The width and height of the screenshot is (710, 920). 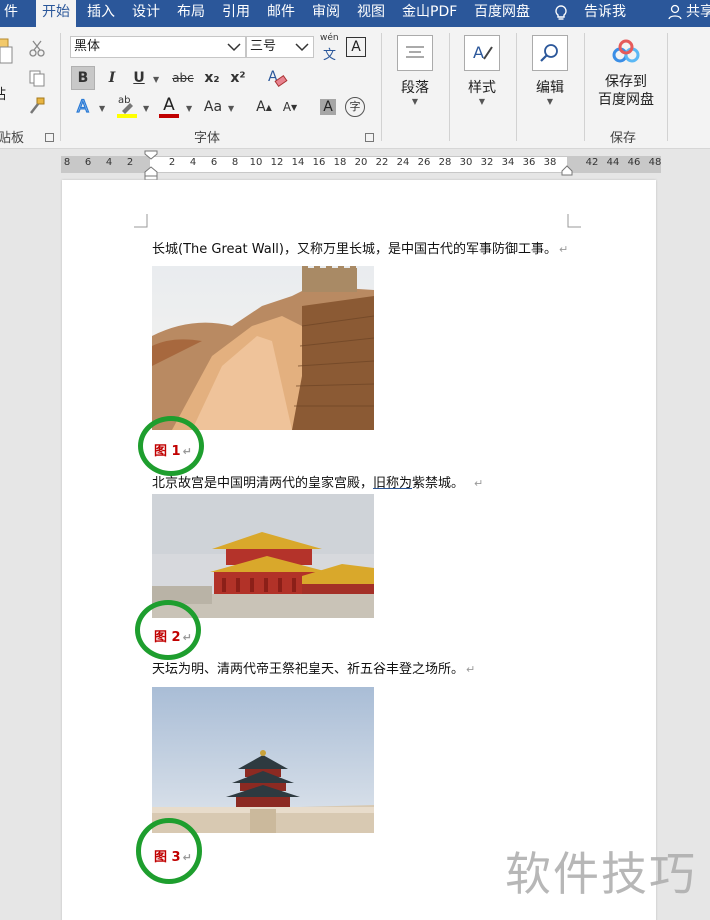 What do you see at coordinates (263, 556) in the screenshot?
I see `forbidden-city-image` at bounding box center [263, 556].